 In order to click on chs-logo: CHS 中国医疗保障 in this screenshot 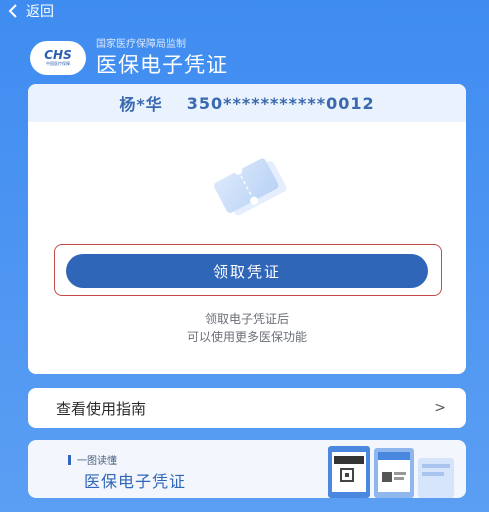, I will do `click(58, 58)`.